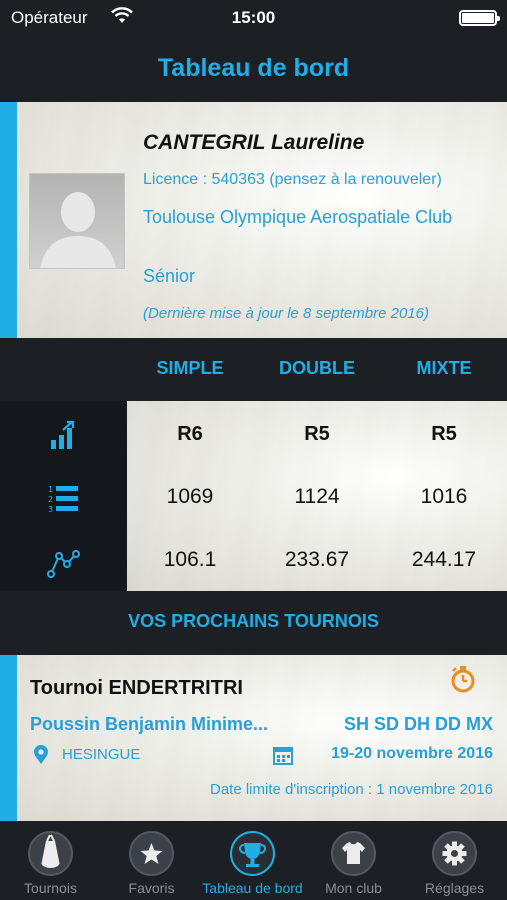  What do you see at coordinates (444, 559) in the screenshot?
I see `points-mixte: 244.17` at bounding box center [444, 559].